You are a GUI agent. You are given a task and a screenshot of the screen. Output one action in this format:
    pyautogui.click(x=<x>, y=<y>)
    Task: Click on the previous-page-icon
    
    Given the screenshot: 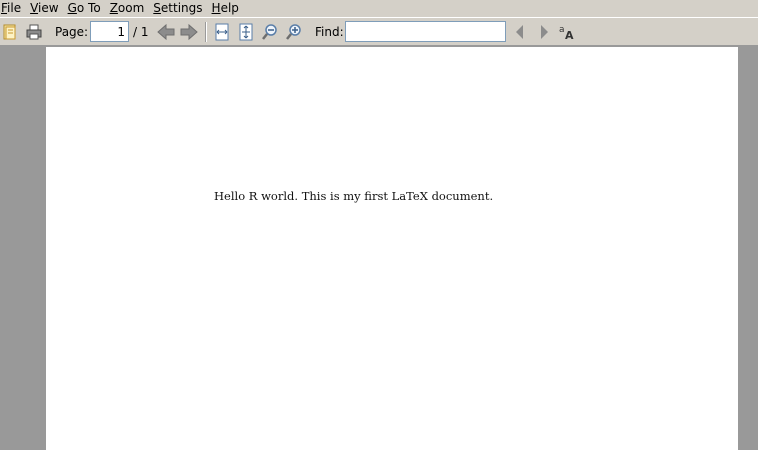 What is the action you would take?
    pyautogui.click(x=166, y=32)
    